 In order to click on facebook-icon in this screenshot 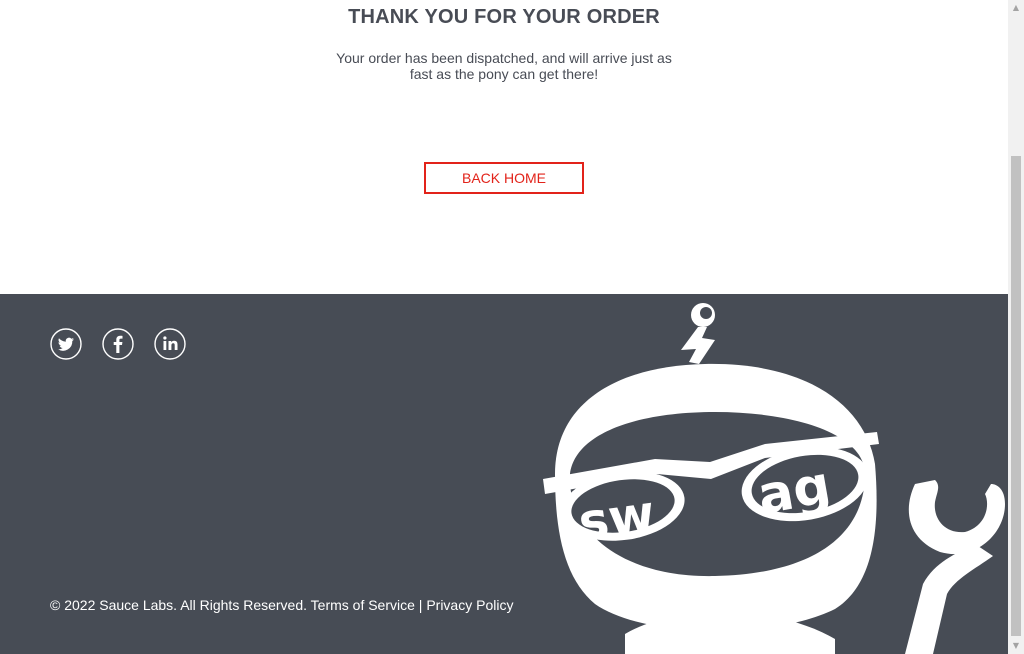, I will do `click(118, 344)`.